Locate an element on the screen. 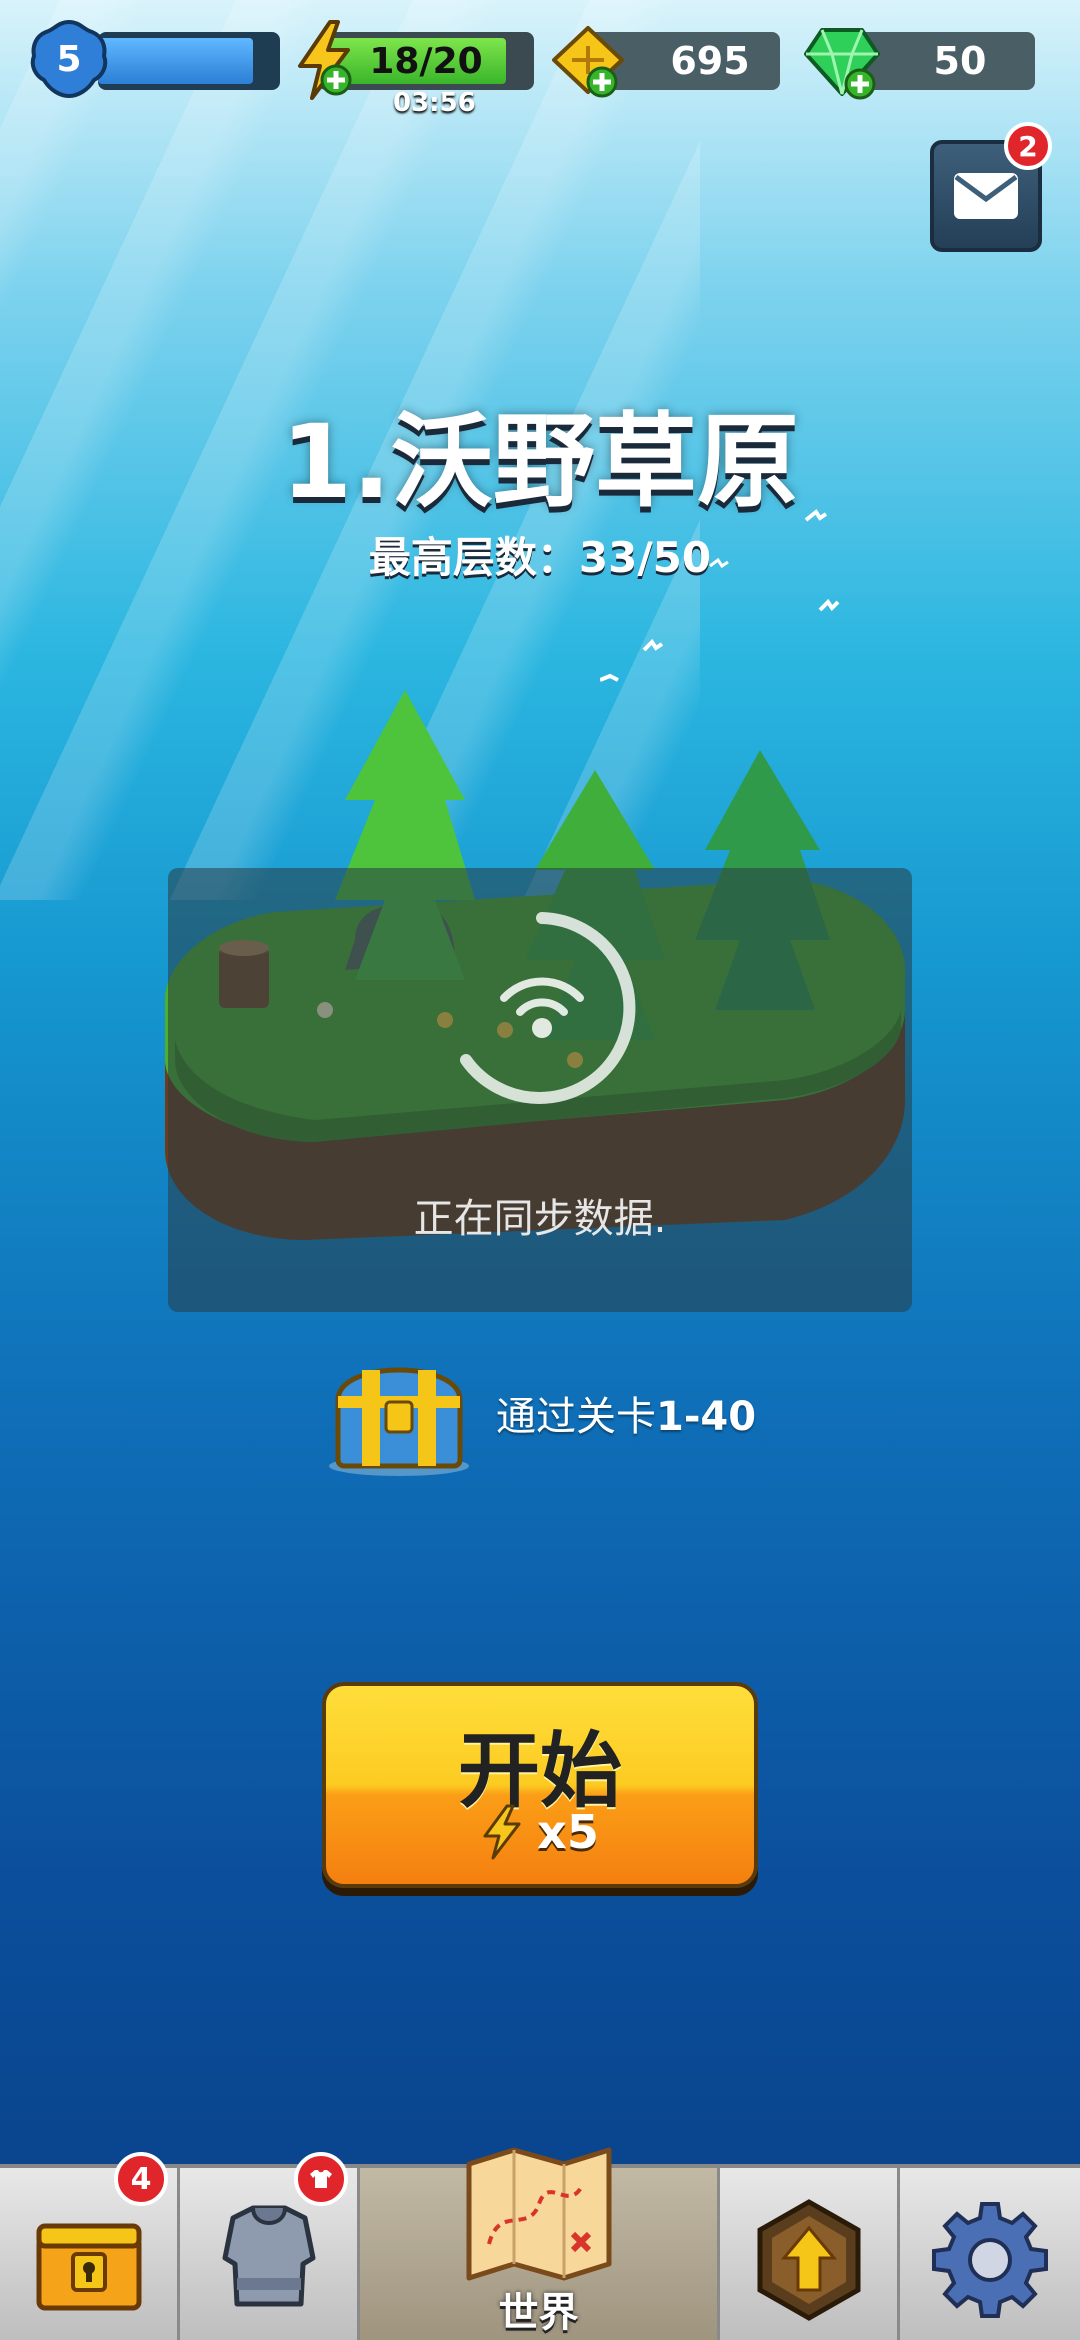  nav-tab-upgrade is located at coordinates (810, 2254).